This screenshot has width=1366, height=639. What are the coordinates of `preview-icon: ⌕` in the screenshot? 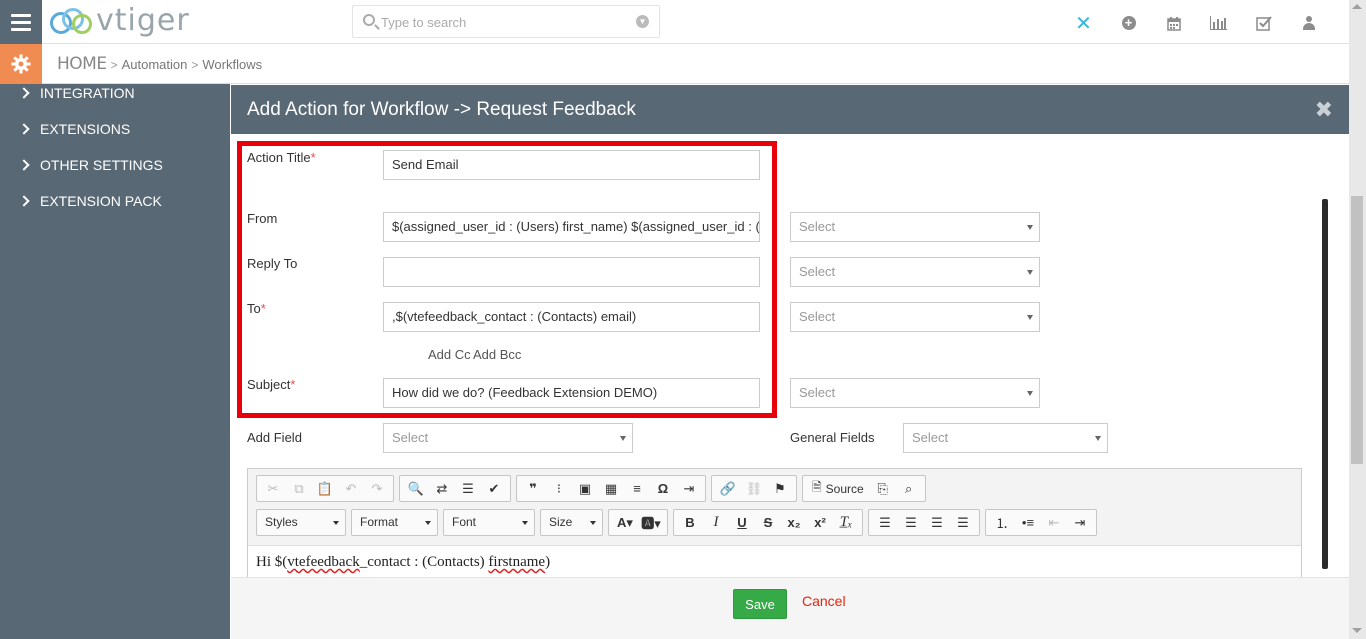 It's located at (909, 489).